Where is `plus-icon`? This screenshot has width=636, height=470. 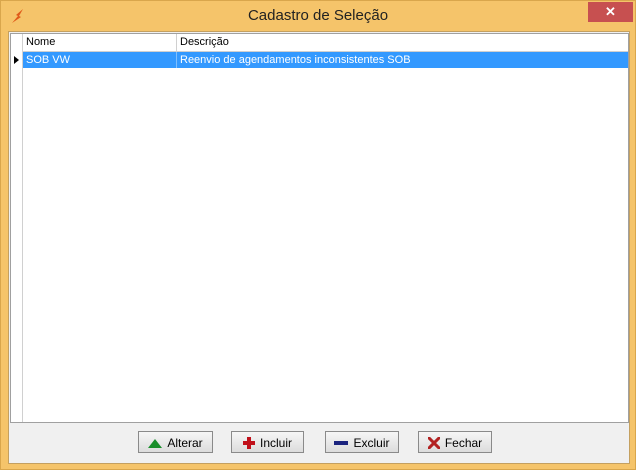 plus-icon is located at coordinates (248, 442).